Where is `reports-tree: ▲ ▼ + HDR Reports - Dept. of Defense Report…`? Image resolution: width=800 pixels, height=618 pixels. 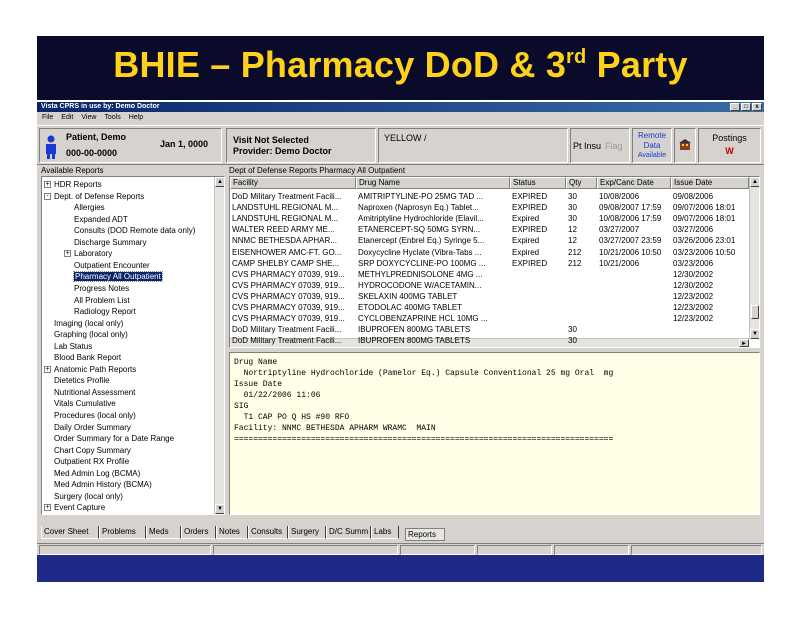
reports-tree: ▲ ▼ + HDR Reports - Dept. of Defense Report… is located at coordinates (133, 345).